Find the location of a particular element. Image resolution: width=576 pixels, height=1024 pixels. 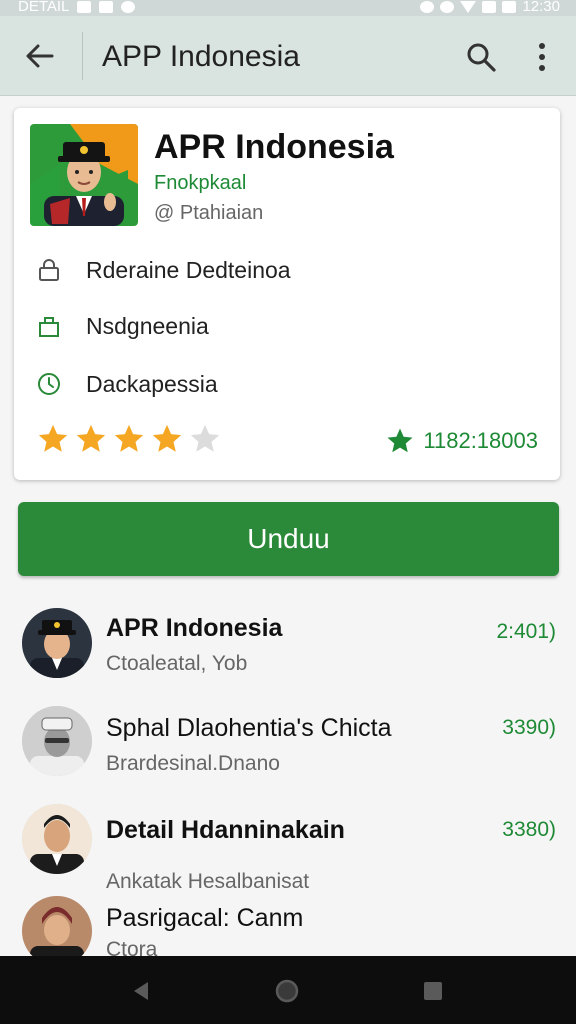

search-icon is located at coordinates (481, 57).